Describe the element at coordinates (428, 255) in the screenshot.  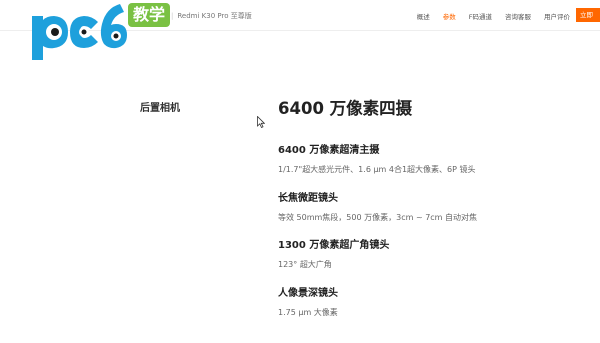
I see `spec-item: 1300 万像素超广角镜头 123° 超大广角` at that location.